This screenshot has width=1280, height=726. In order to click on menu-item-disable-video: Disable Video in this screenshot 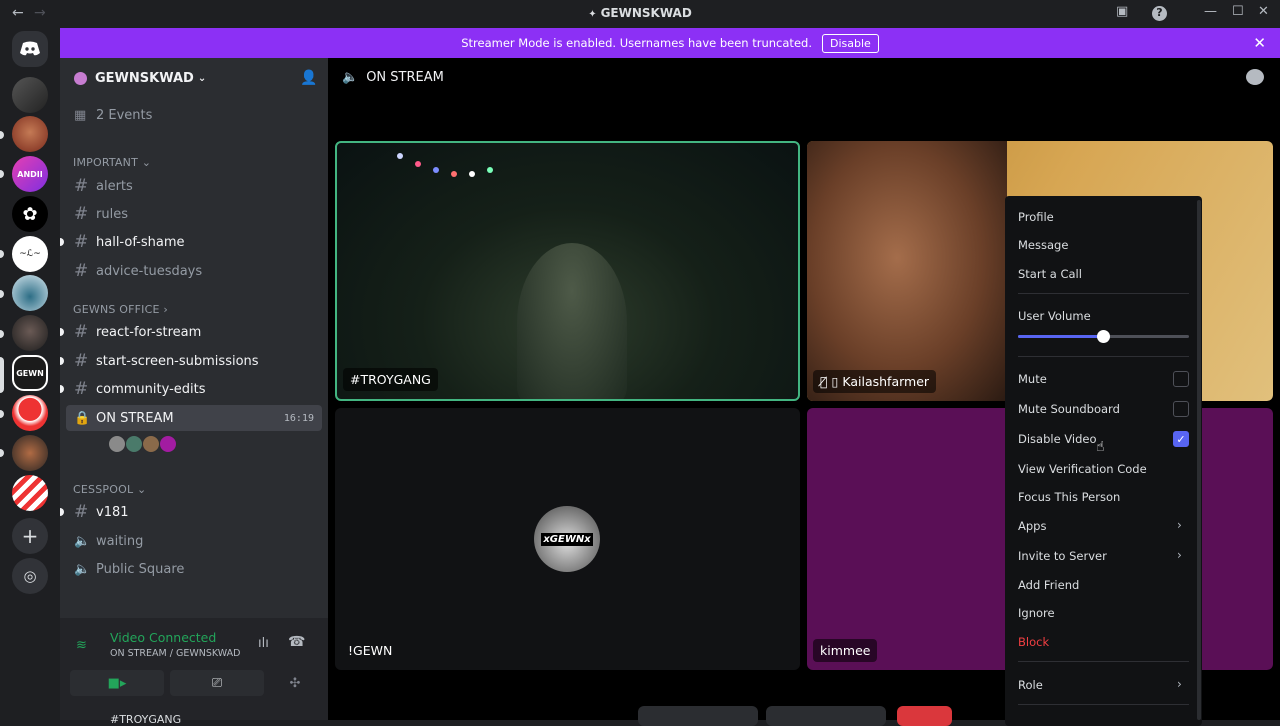, I will do `click(1057, 439)`.